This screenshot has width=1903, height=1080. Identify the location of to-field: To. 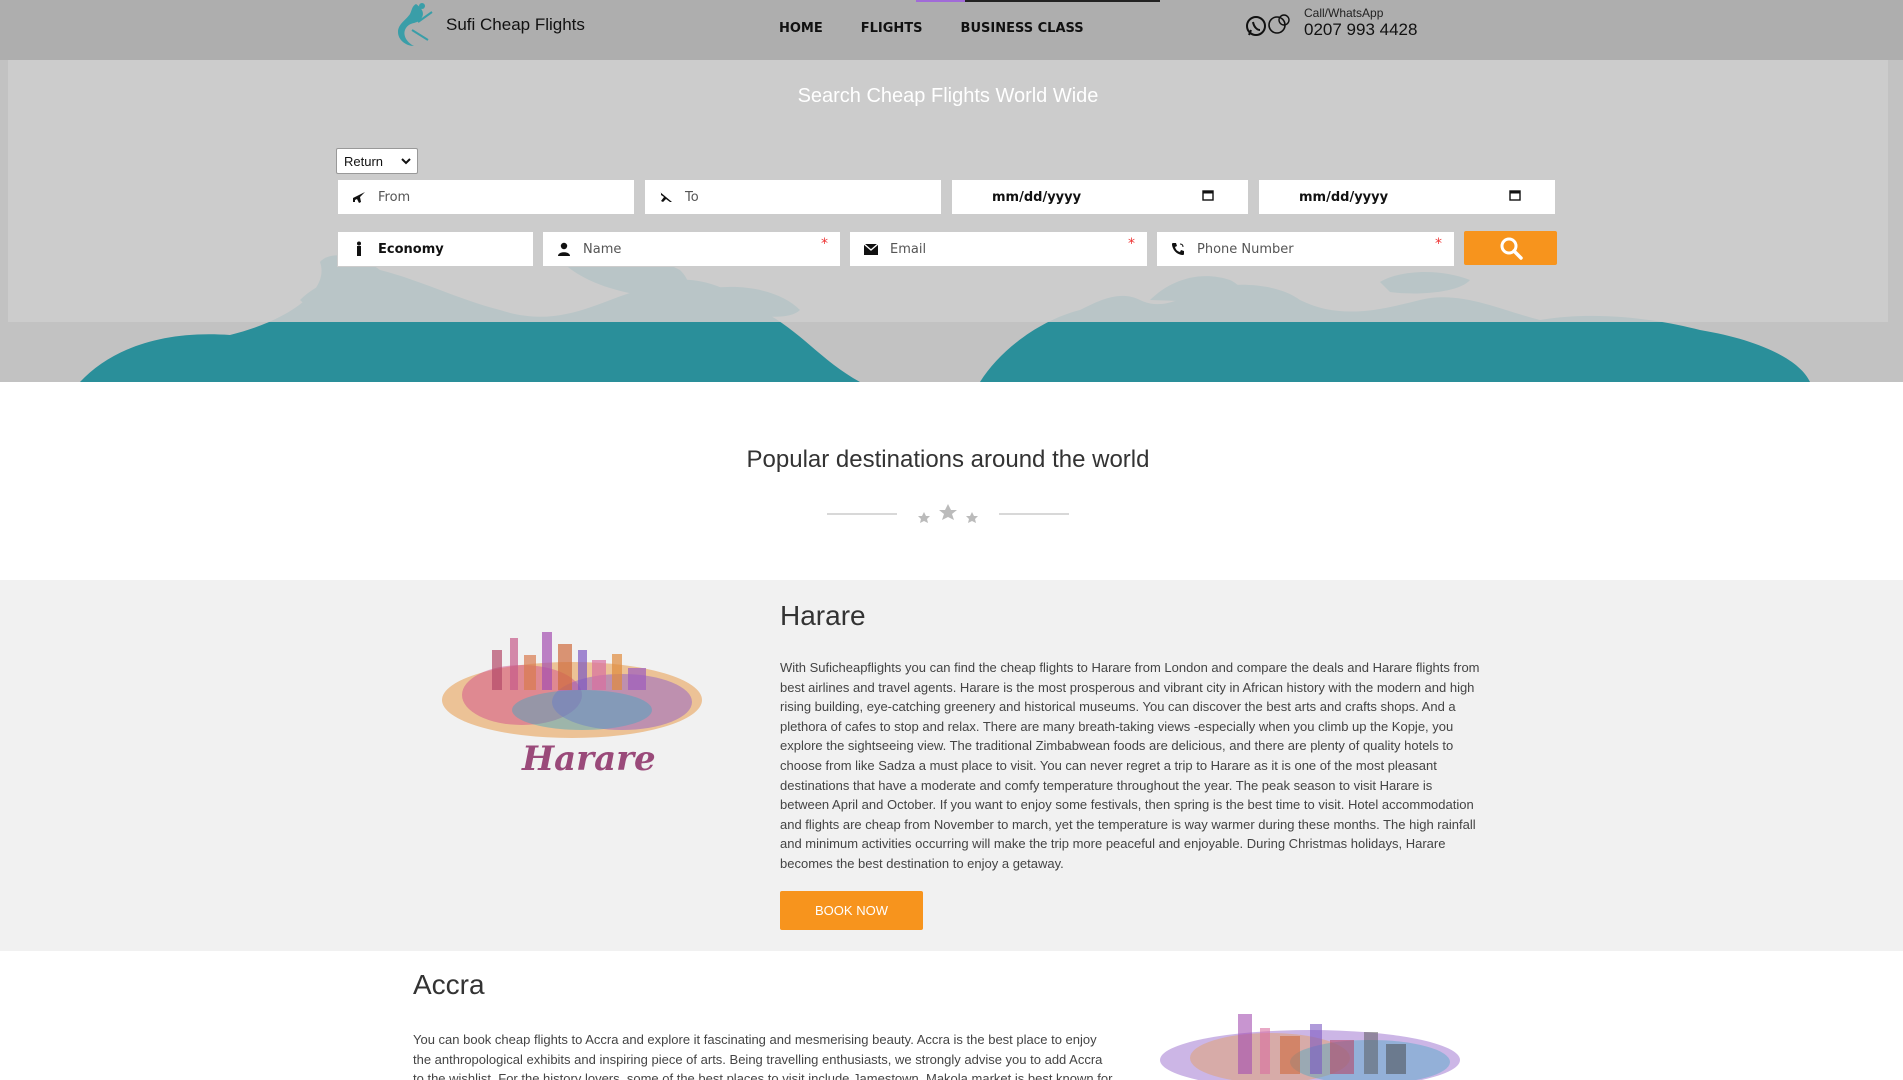
(793, 197).